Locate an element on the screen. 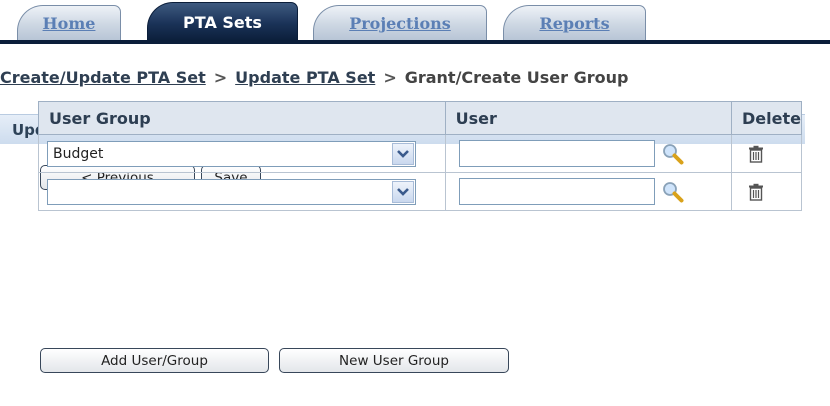  tab-bar: Home PTA Sets Projections Reports is located at coordinates (415, 22).